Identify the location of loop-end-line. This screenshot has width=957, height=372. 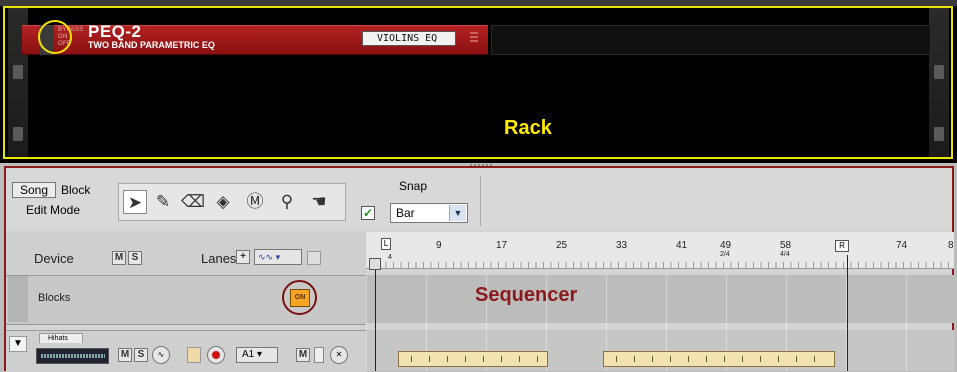
(847, 313).